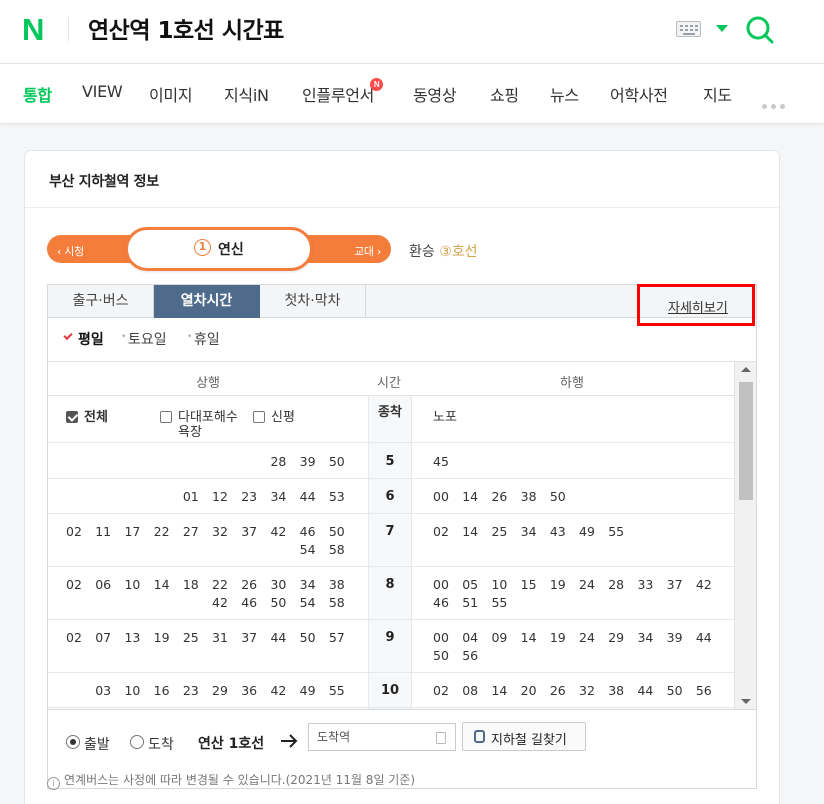 Image resolution: width=824 pixels, height=804 pixels. What do you see at coordinates (504, 94) in the screenshot?
I see `tab-shopping: 쇼핑` at bounding box center [504, 94].